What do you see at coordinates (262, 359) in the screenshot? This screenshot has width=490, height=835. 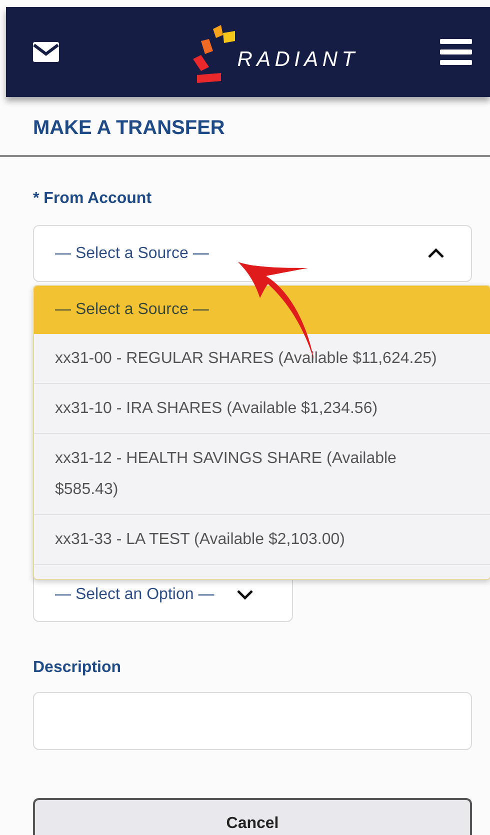 I see `dropdown-option: xx31-00 - REGULAR SHARES (Available $11,624.25)` at bounding box center [262, 359].